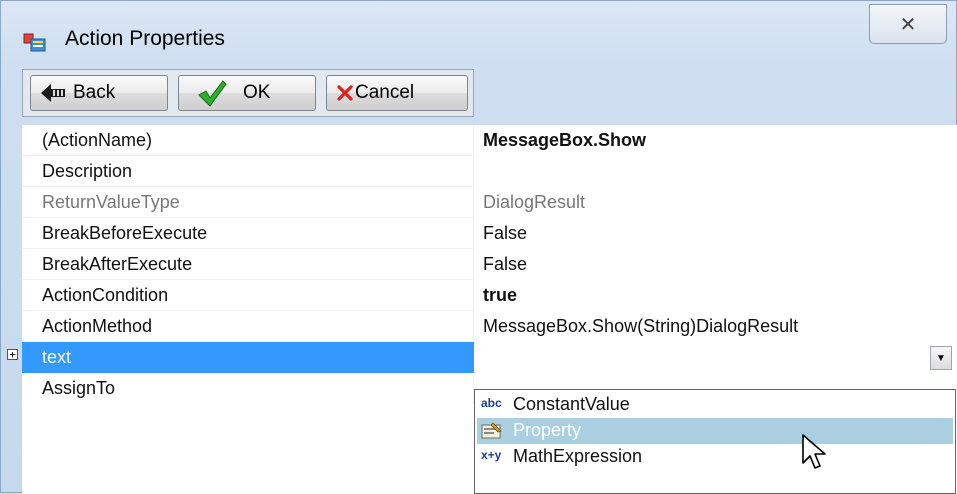 The height and width of the screenshot is (494, 957). Describe the element at coordinates (715, 405) in the screenshot. I see `dropdown-option-constantvalue: abc ConstantValue` at that location.